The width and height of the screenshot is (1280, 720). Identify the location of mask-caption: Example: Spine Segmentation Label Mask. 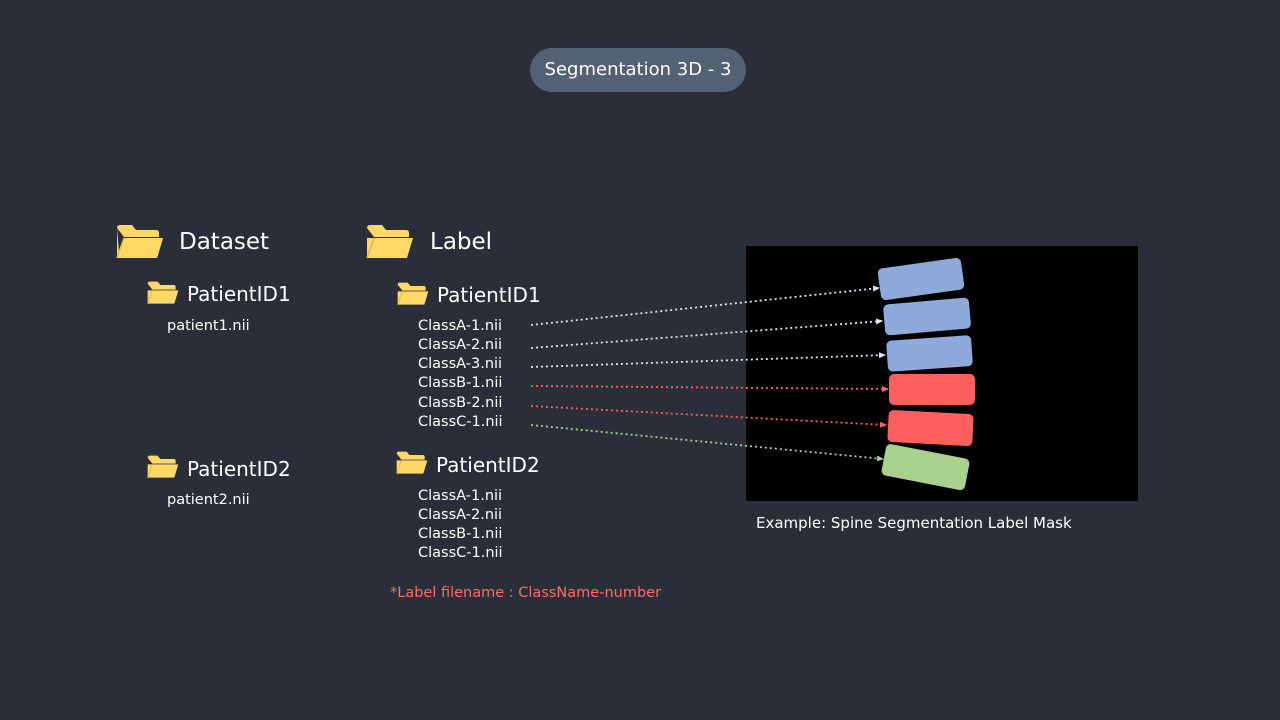
(914, 523).